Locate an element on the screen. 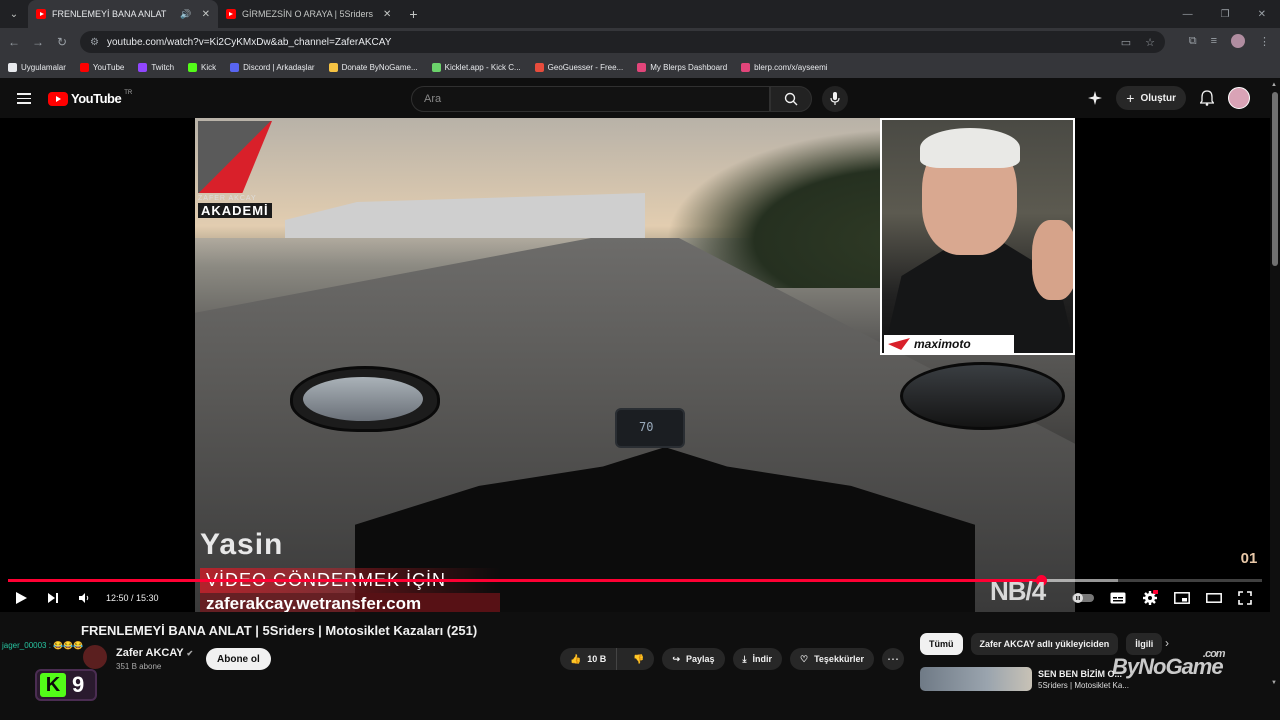 The image size is (1280, 720). logo-brand: ZAFER AKCAY is located at coordinates (227, 198).